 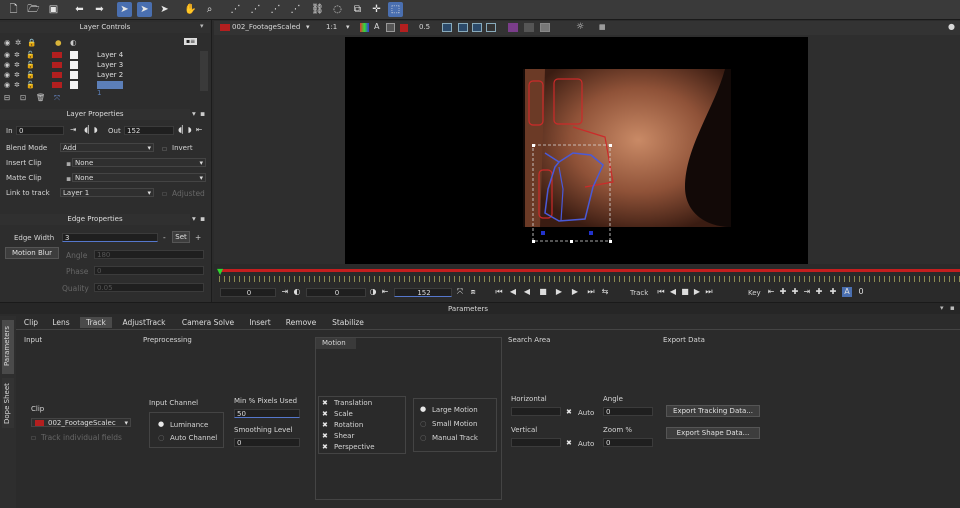 What do you see at coordinates (545, 27) in the screenshot?
I see `checker-icon` at bounding box center [545, 27].